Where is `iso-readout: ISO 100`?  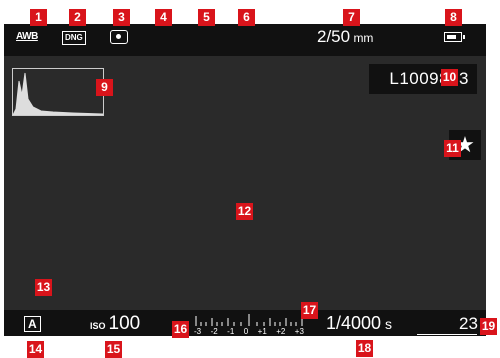
iso-readout: ISO 100 is located at coordinates (115, 324).